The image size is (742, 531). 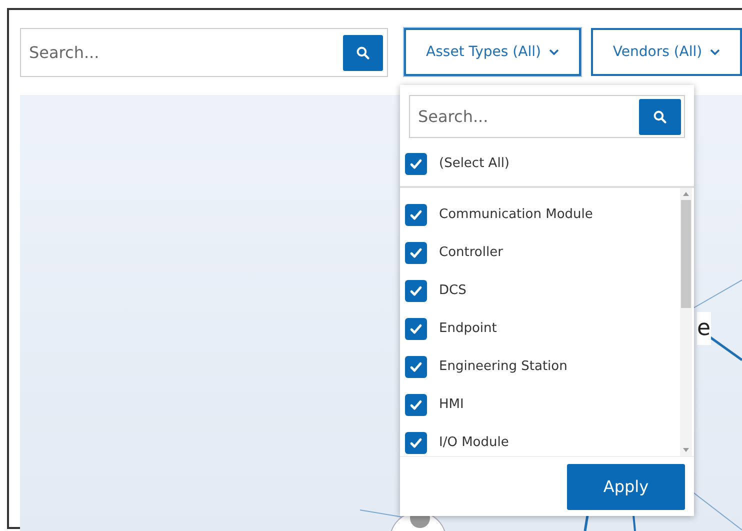 I want to click on option-label: Communication Module, so click(x=516, y=215).